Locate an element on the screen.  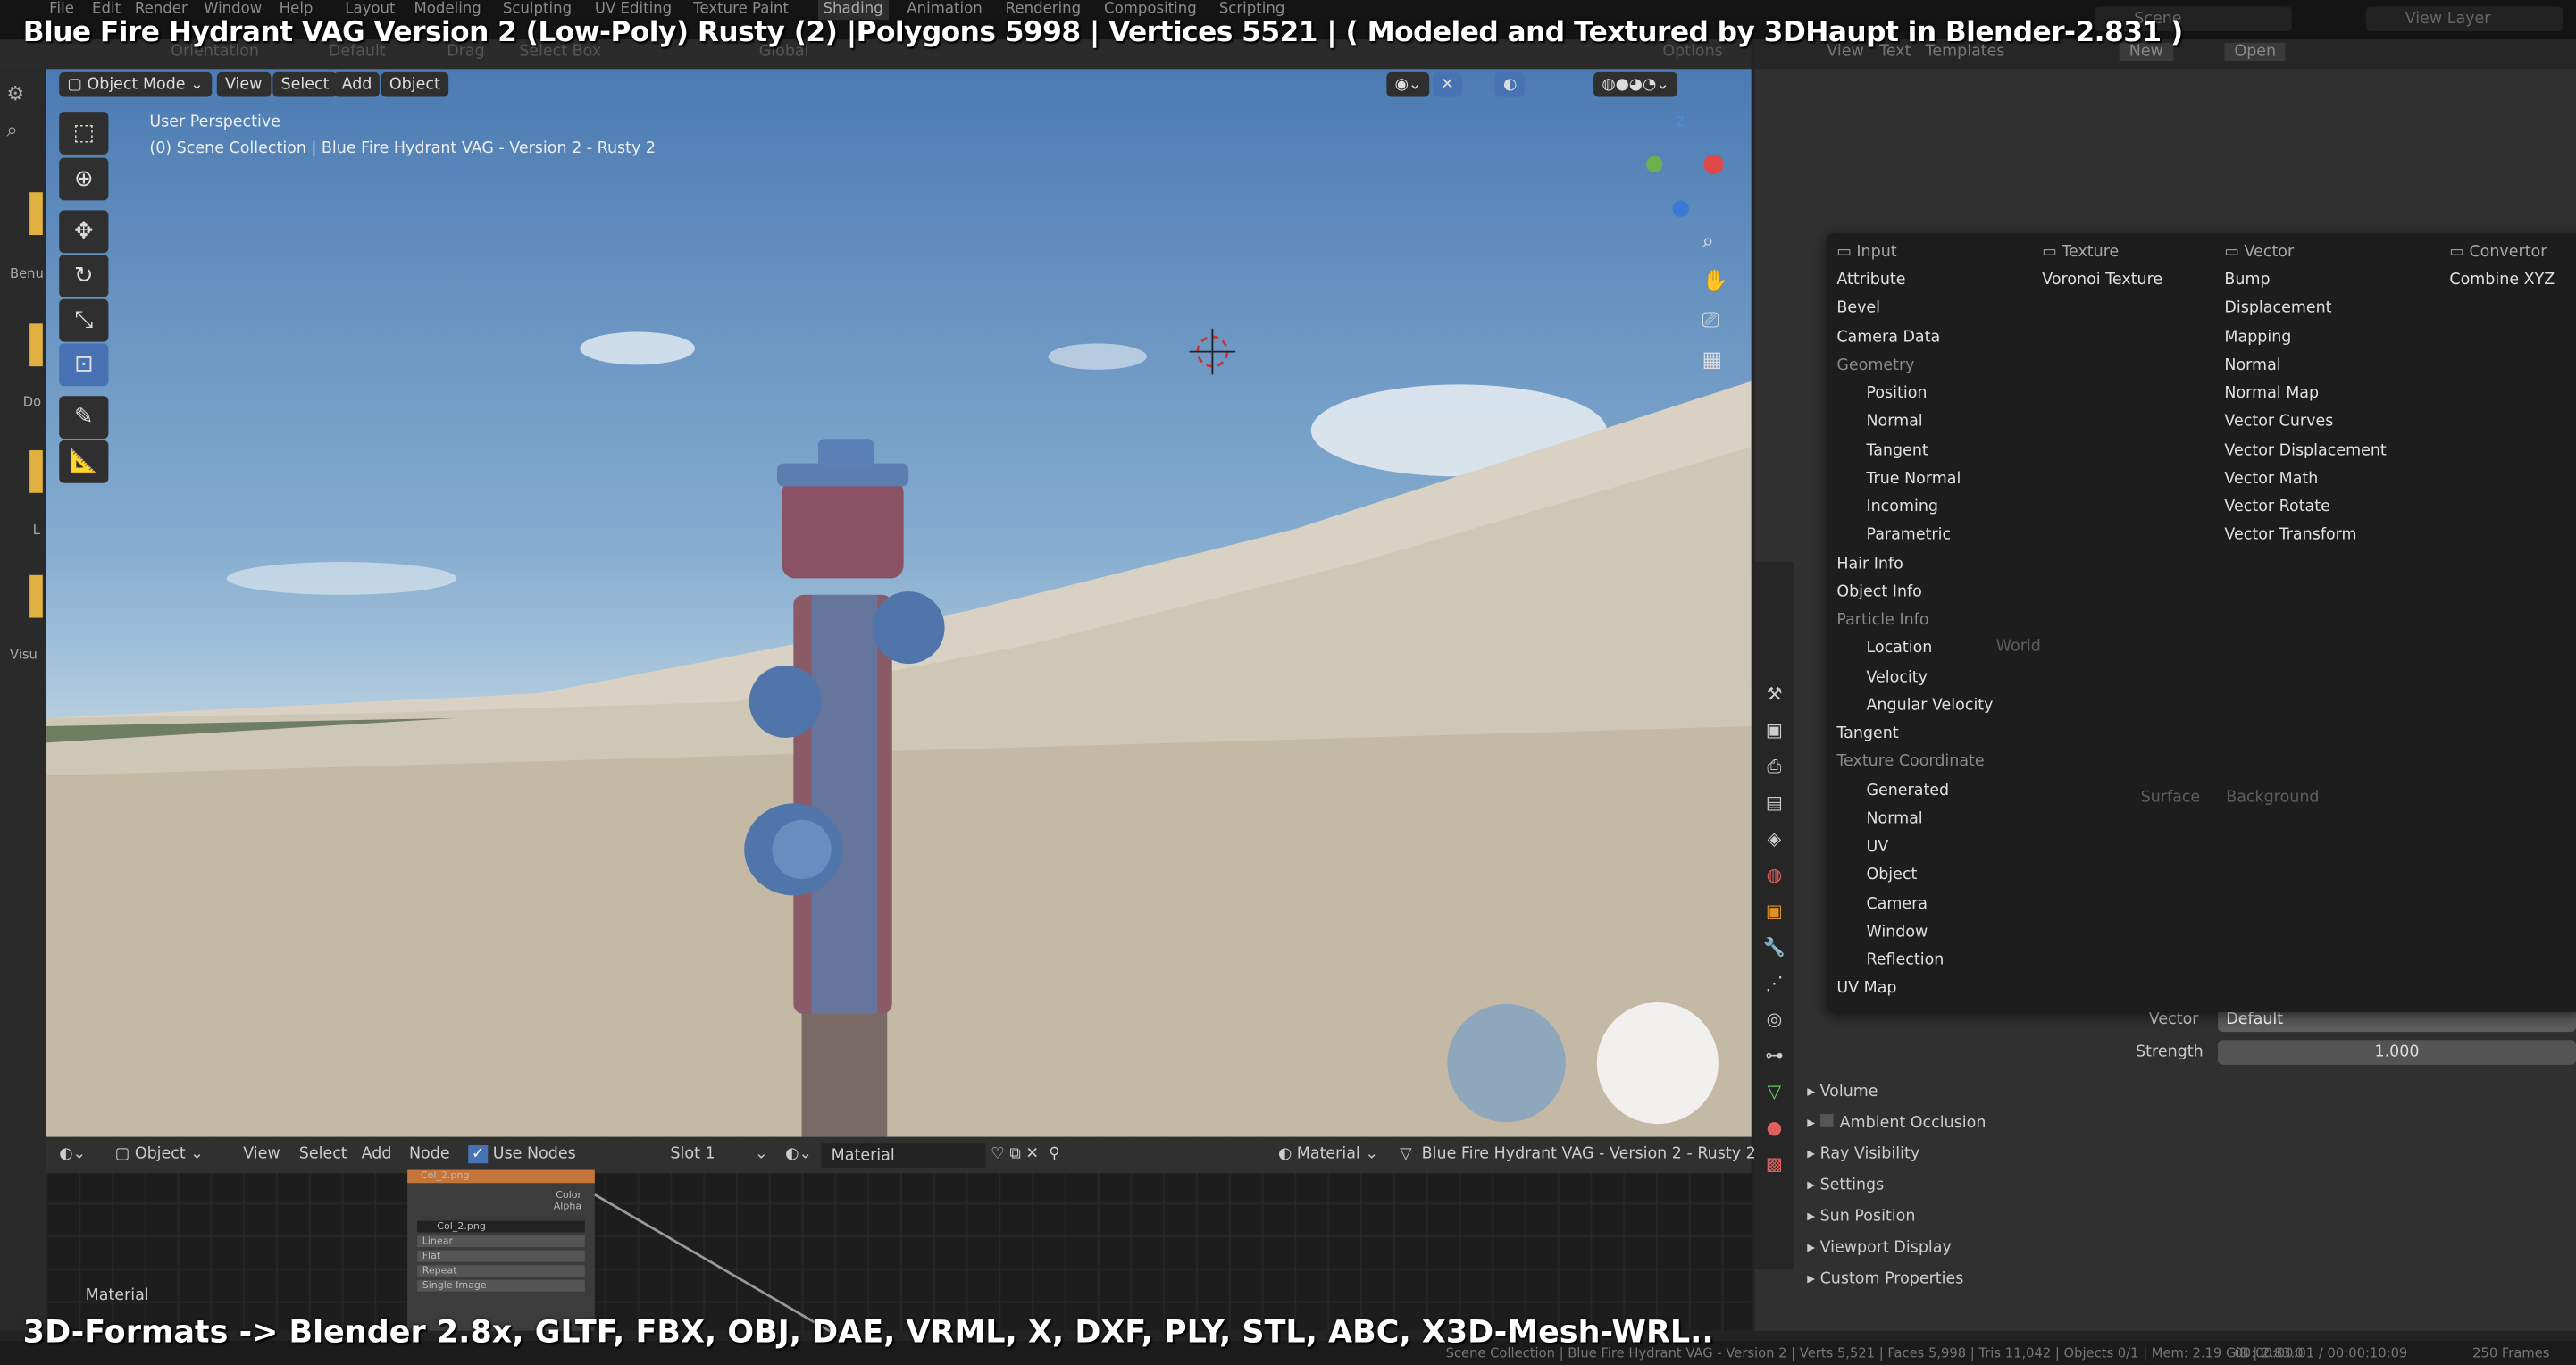
cursor-tool-icon: ⊕ is located at coordinates (84, 179).